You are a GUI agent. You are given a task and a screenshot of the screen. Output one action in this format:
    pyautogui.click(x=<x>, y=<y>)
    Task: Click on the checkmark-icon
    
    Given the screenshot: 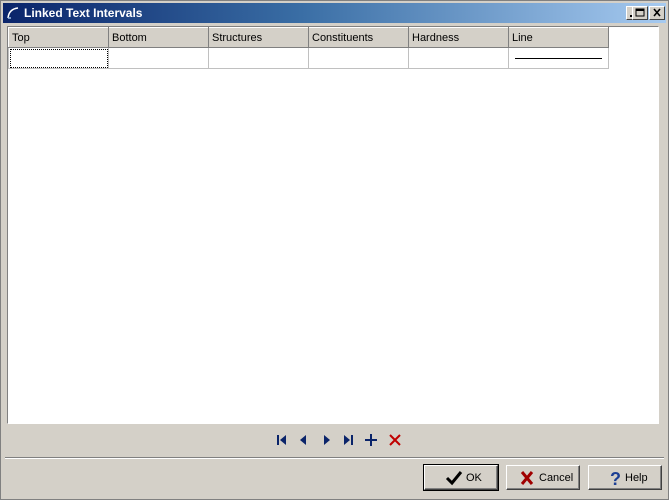 What is the action you would take?
    pyautogui.click(x=454, y=478)
    